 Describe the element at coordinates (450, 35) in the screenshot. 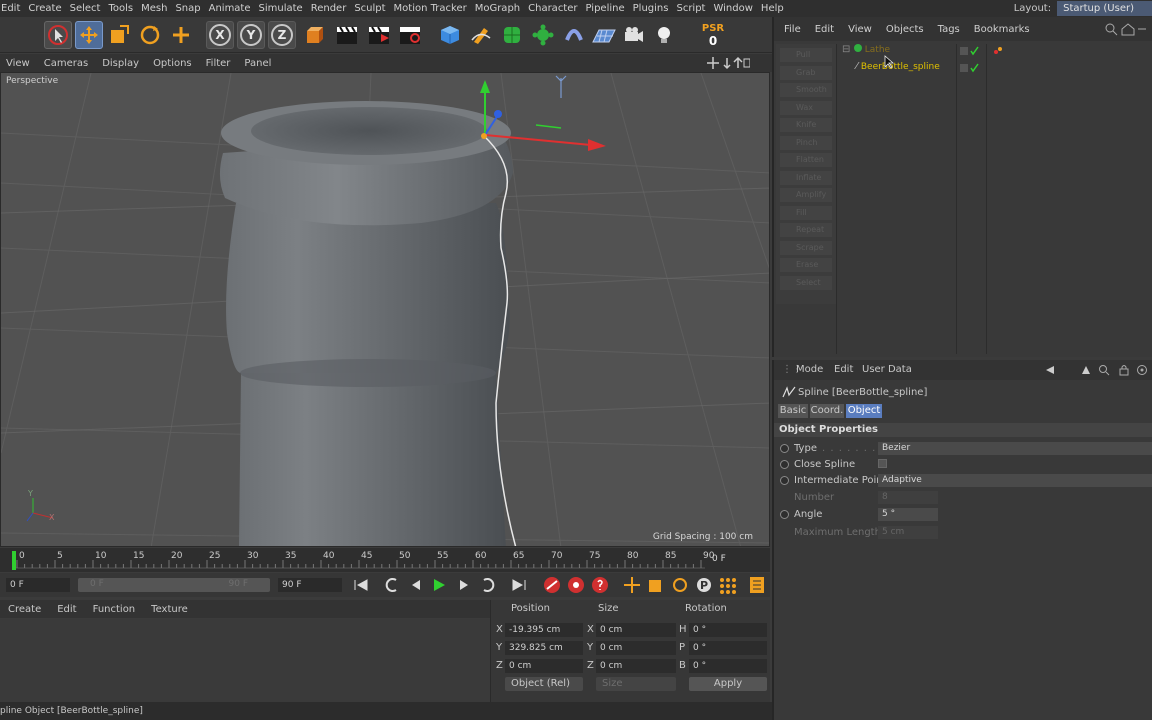

I see `cube-primitive-icon` at that location.